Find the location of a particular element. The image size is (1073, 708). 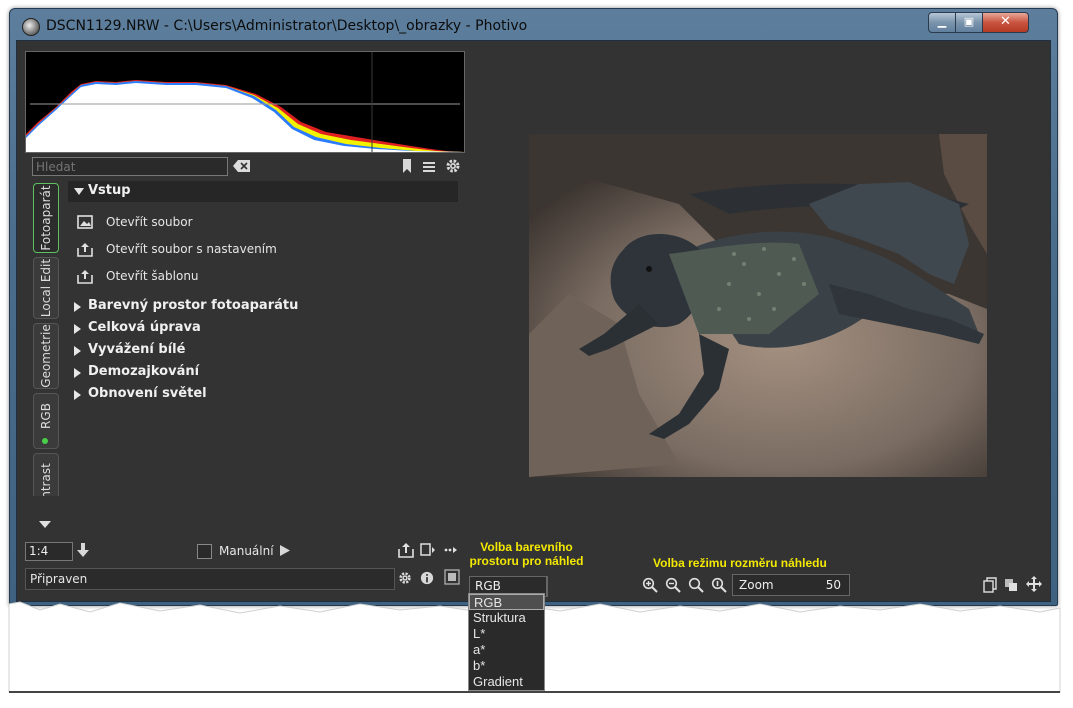

select-divider is located at coordinates (546, 586).